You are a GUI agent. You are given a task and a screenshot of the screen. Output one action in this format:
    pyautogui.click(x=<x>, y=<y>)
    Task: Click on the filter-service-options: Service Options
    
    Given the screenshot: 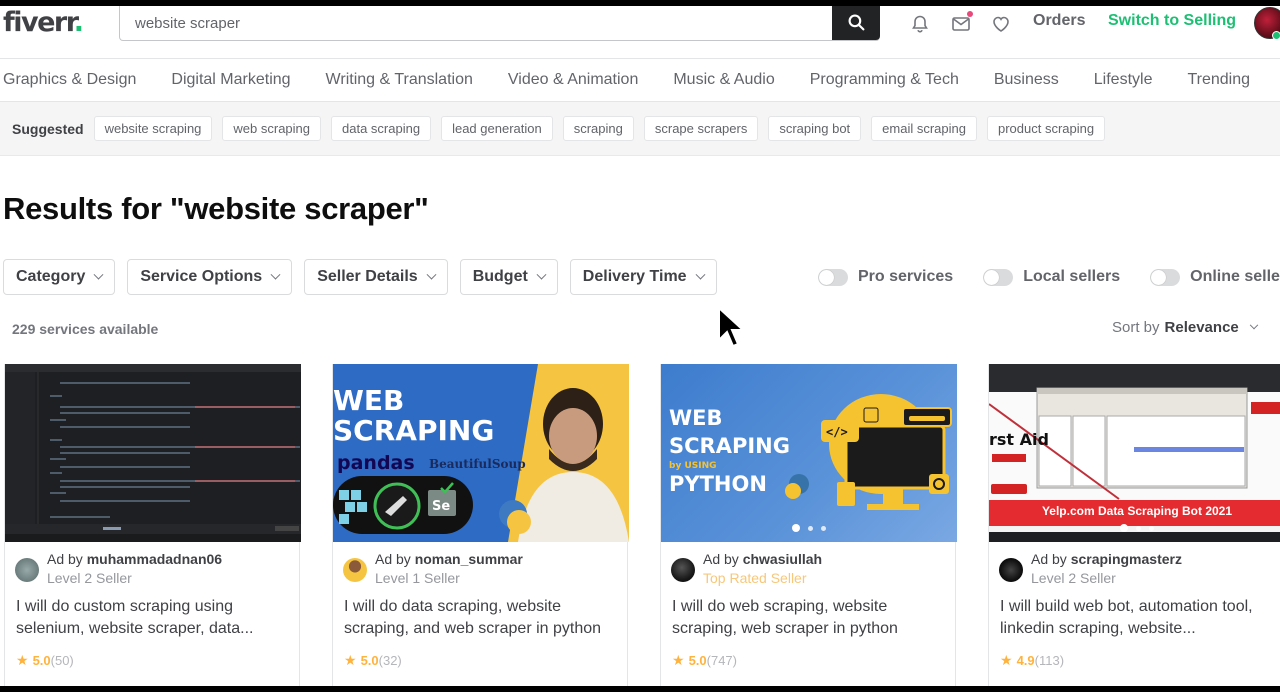 What is the action you would take?
    pyautogui.click(x=210, y=277)
    